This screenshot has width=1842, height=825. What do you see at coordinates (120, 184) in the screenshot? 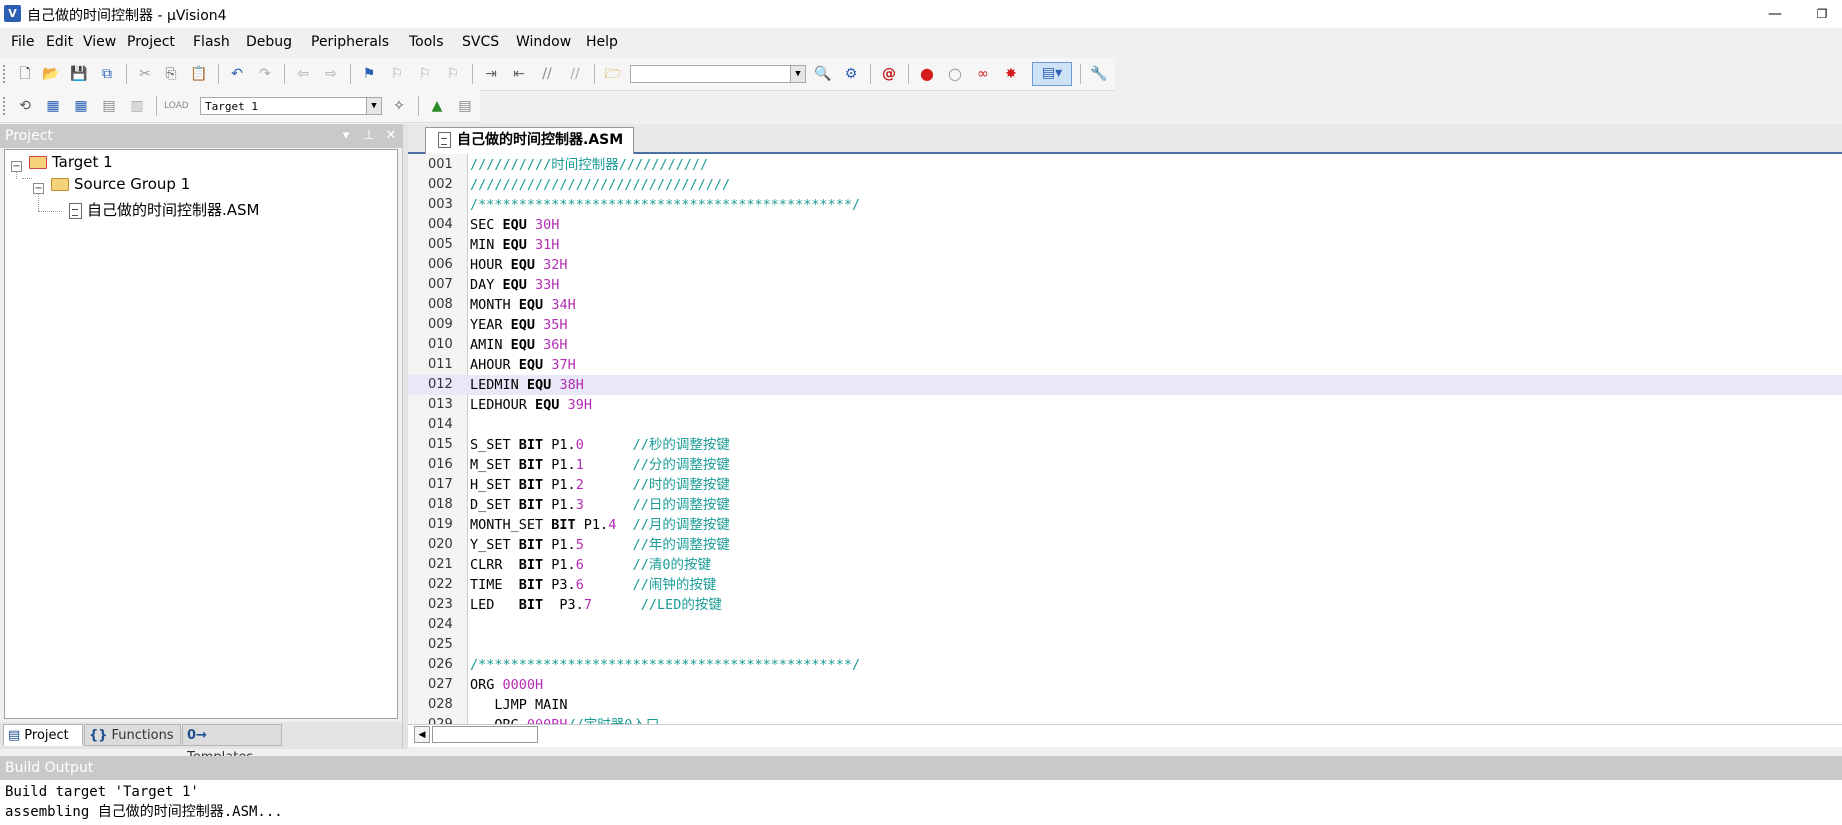
I see `tree-item-source-group: Source Group 1` at bounding box center [120, 184].